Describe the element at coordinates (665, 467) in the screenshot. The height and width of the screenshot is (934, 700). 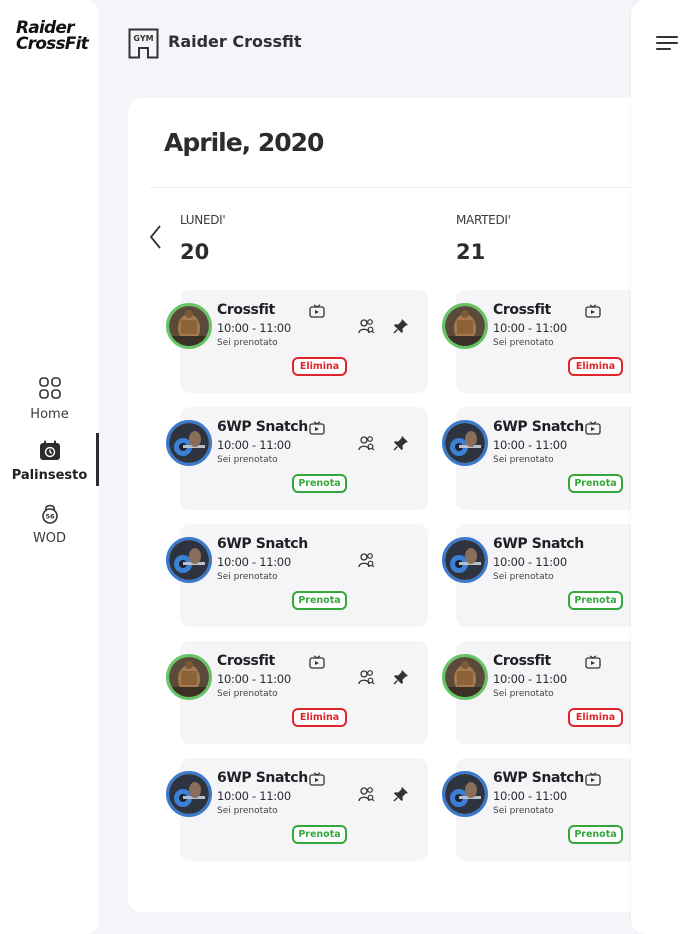
I see `right-panel` at that location.